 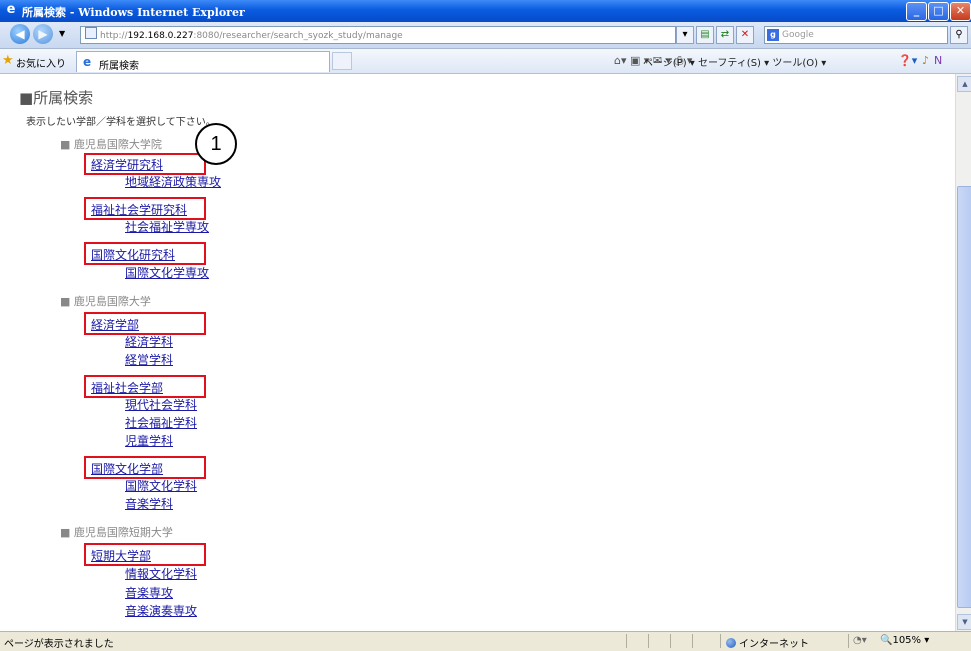 What do you see at coordinates (8, 60) in the screenshot?
I see `favorites-star-icon: ★` at bounding box center [8, 60].